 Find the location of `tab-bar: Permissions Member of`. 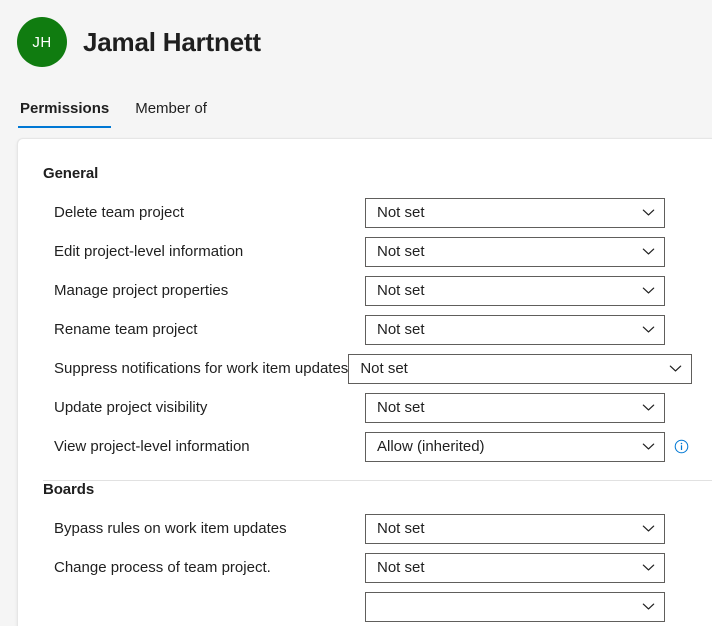

tab-bar: Permissions Member of is located at coordinates (364, 108).